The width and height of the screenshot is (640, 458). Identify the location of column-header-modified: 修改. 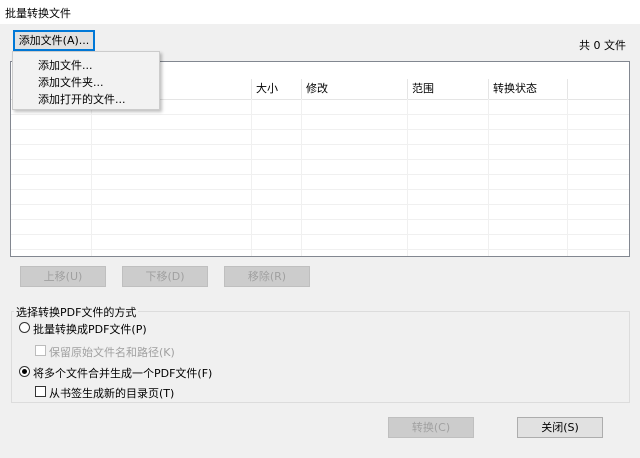
(355, 89).